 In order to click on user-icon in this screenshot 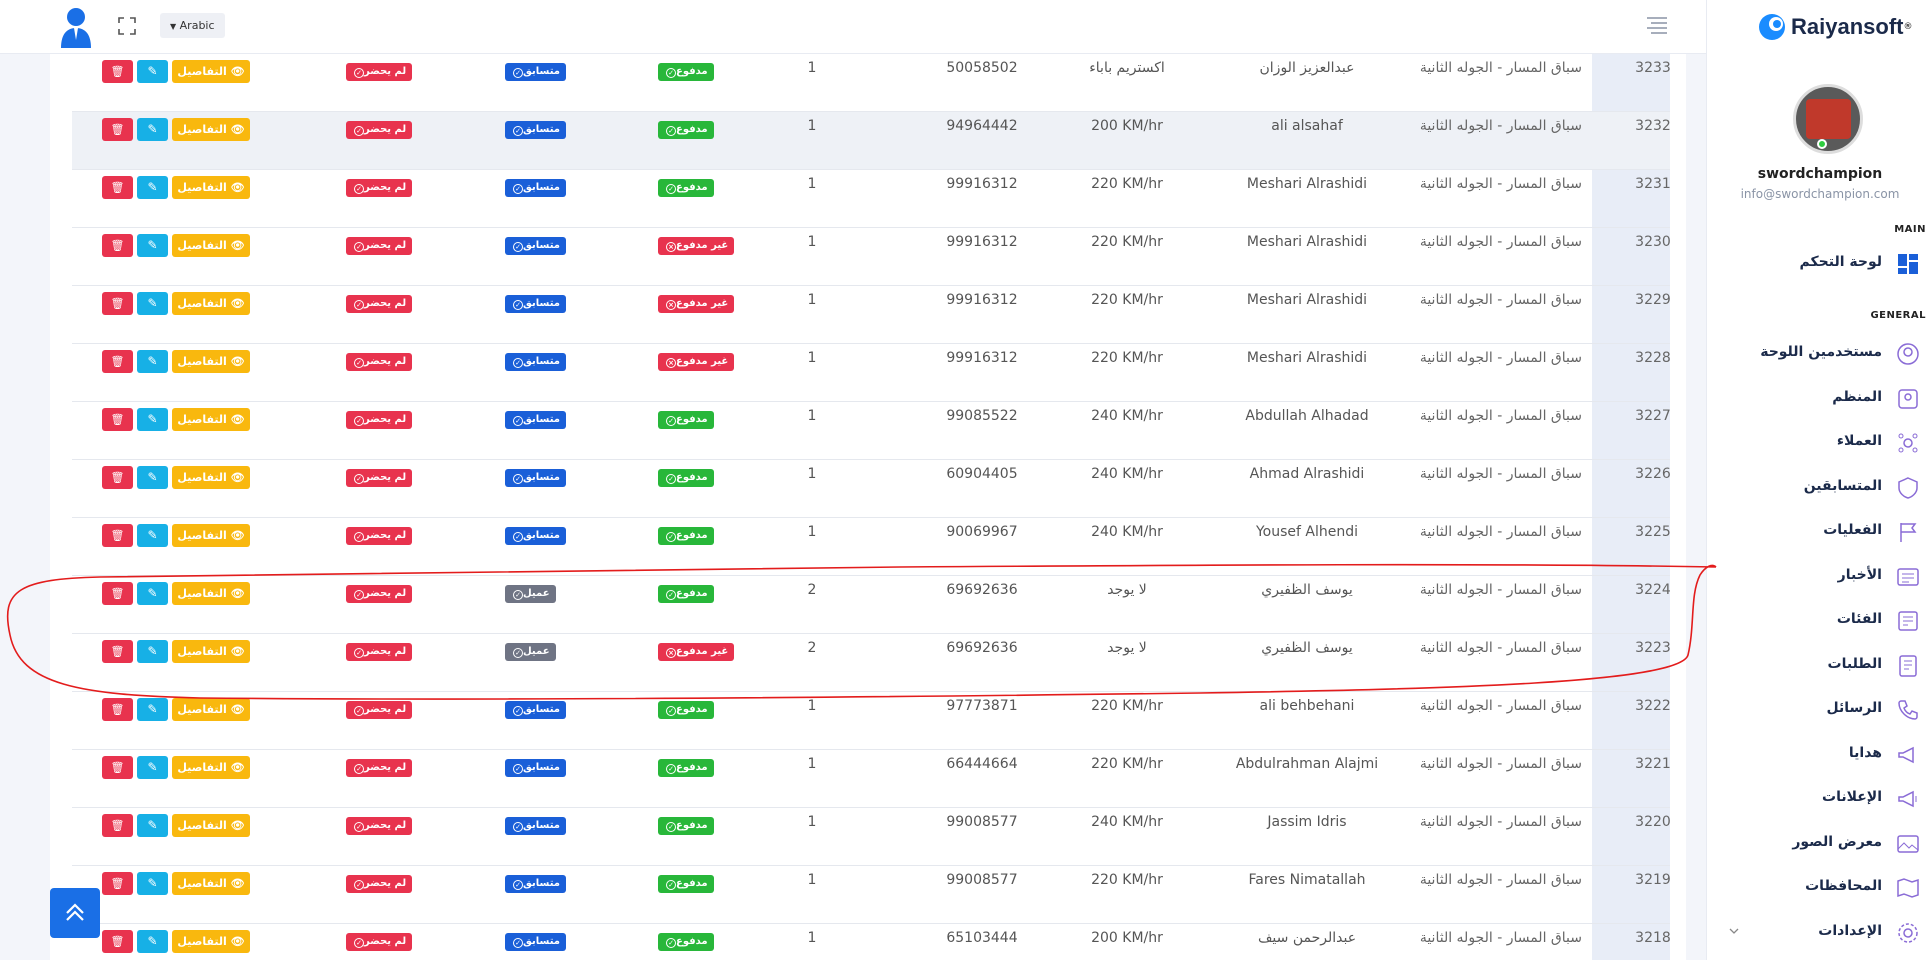, I will do `click(76, 27)`.